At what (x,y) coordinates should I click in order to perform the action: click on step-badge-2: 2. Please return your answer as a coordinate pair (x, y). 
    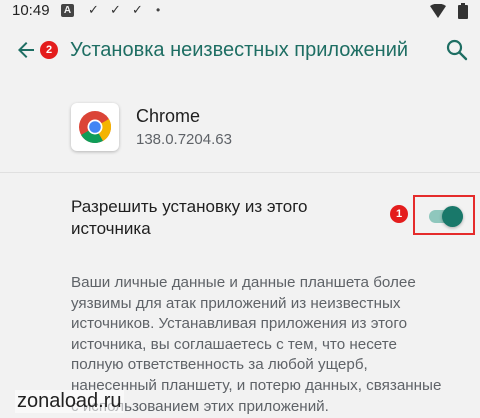
    Looking at the image, I should click on (49, 50).